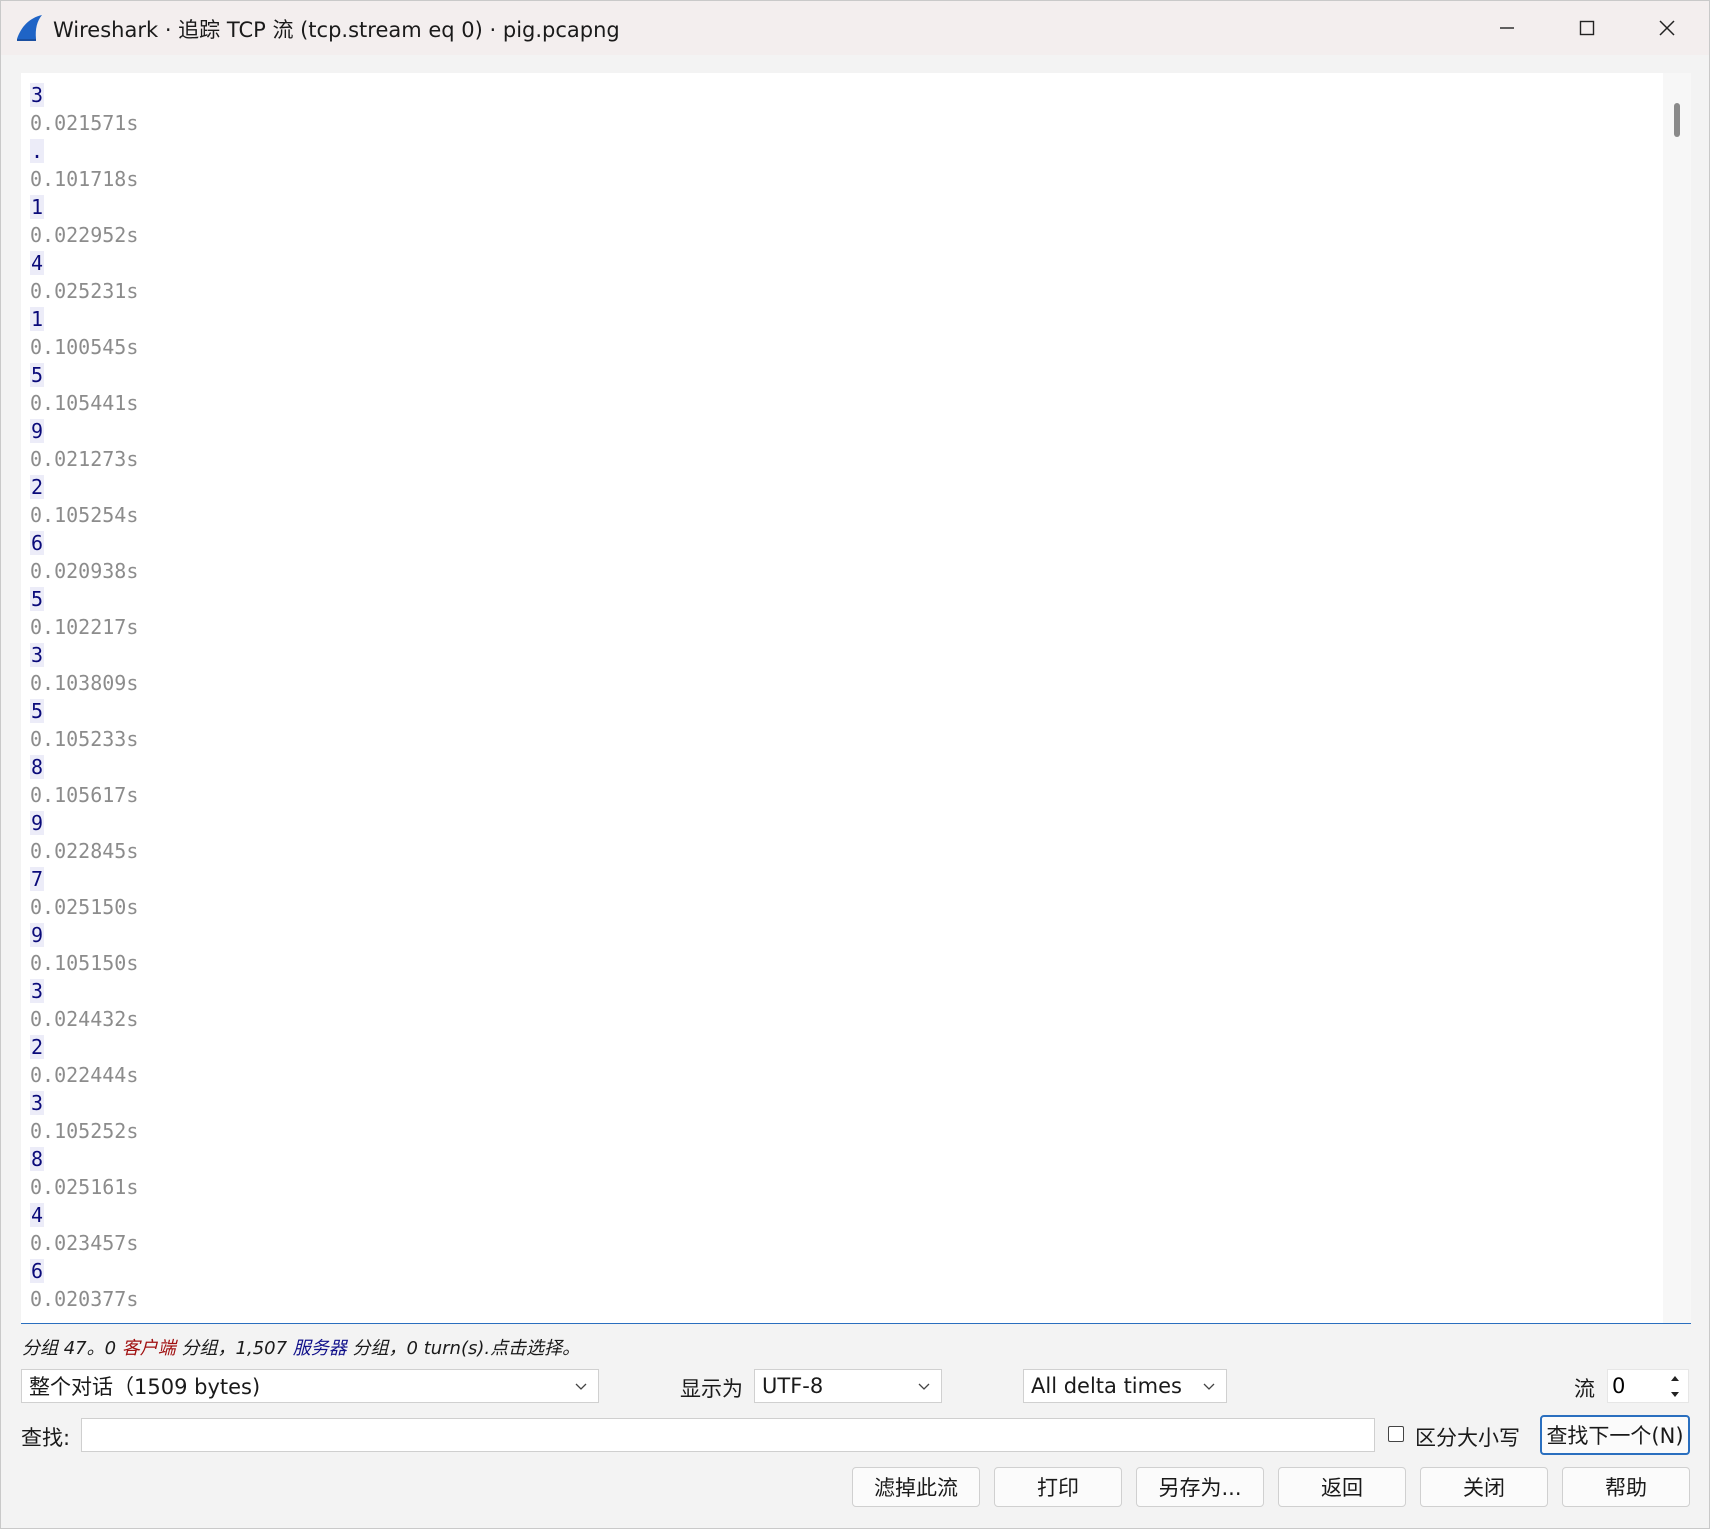  I want to click on stream-data-line: 6, so click(84, 1271).